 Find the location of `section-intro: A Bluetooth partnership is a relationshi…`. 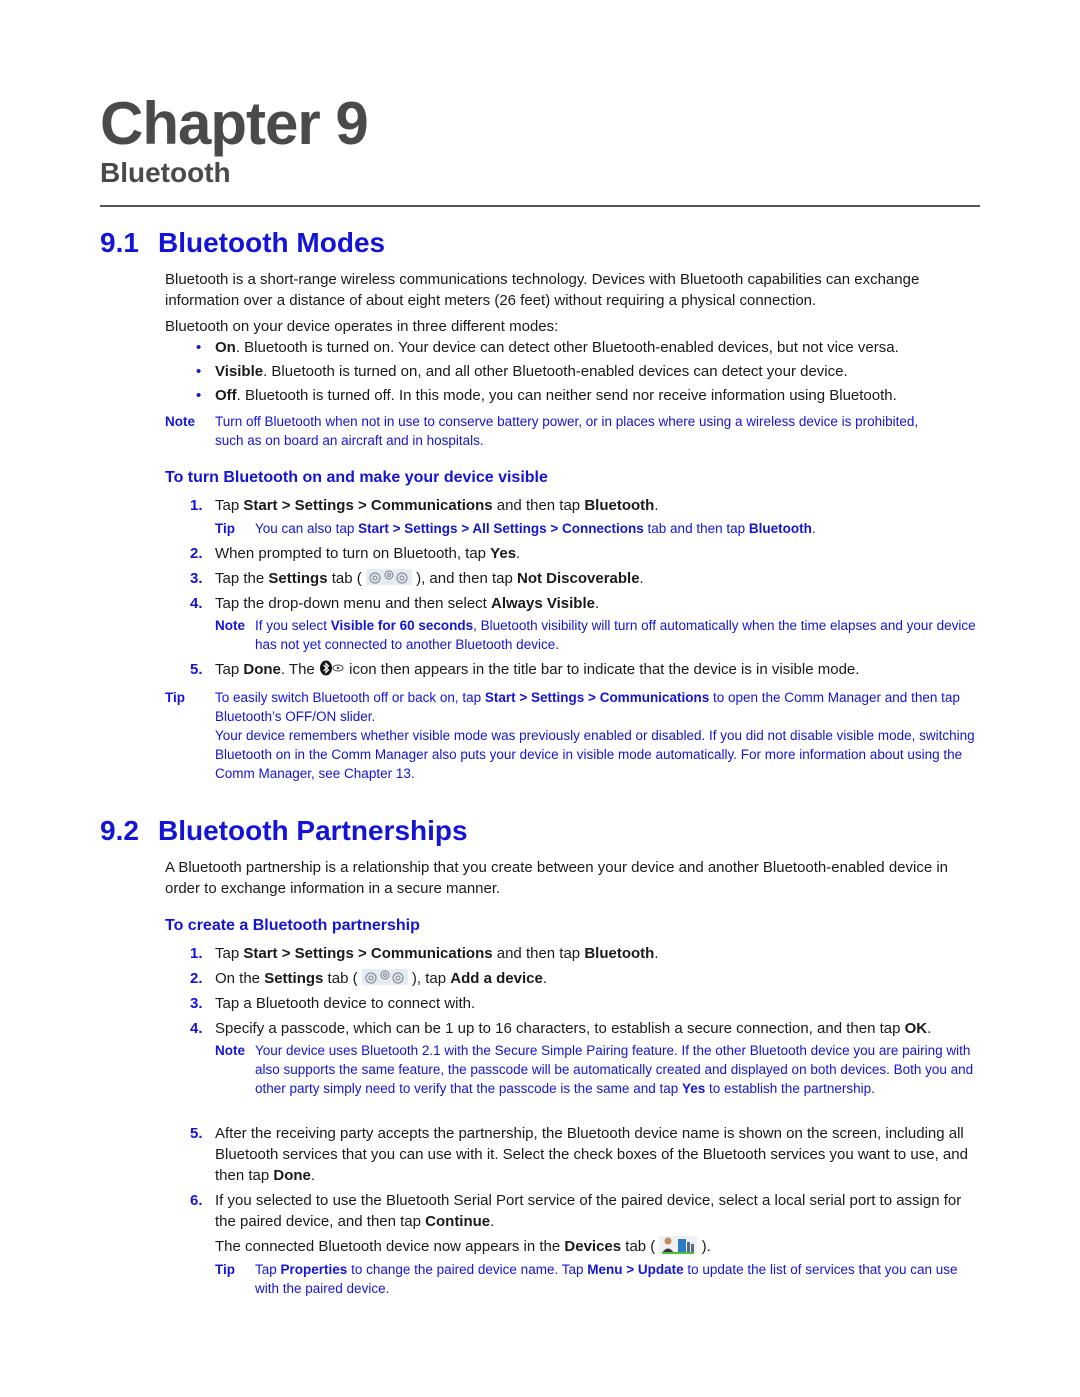

section-intro: A Bluetooth partnership is a relationshi… is located at coordinates (557, 878).